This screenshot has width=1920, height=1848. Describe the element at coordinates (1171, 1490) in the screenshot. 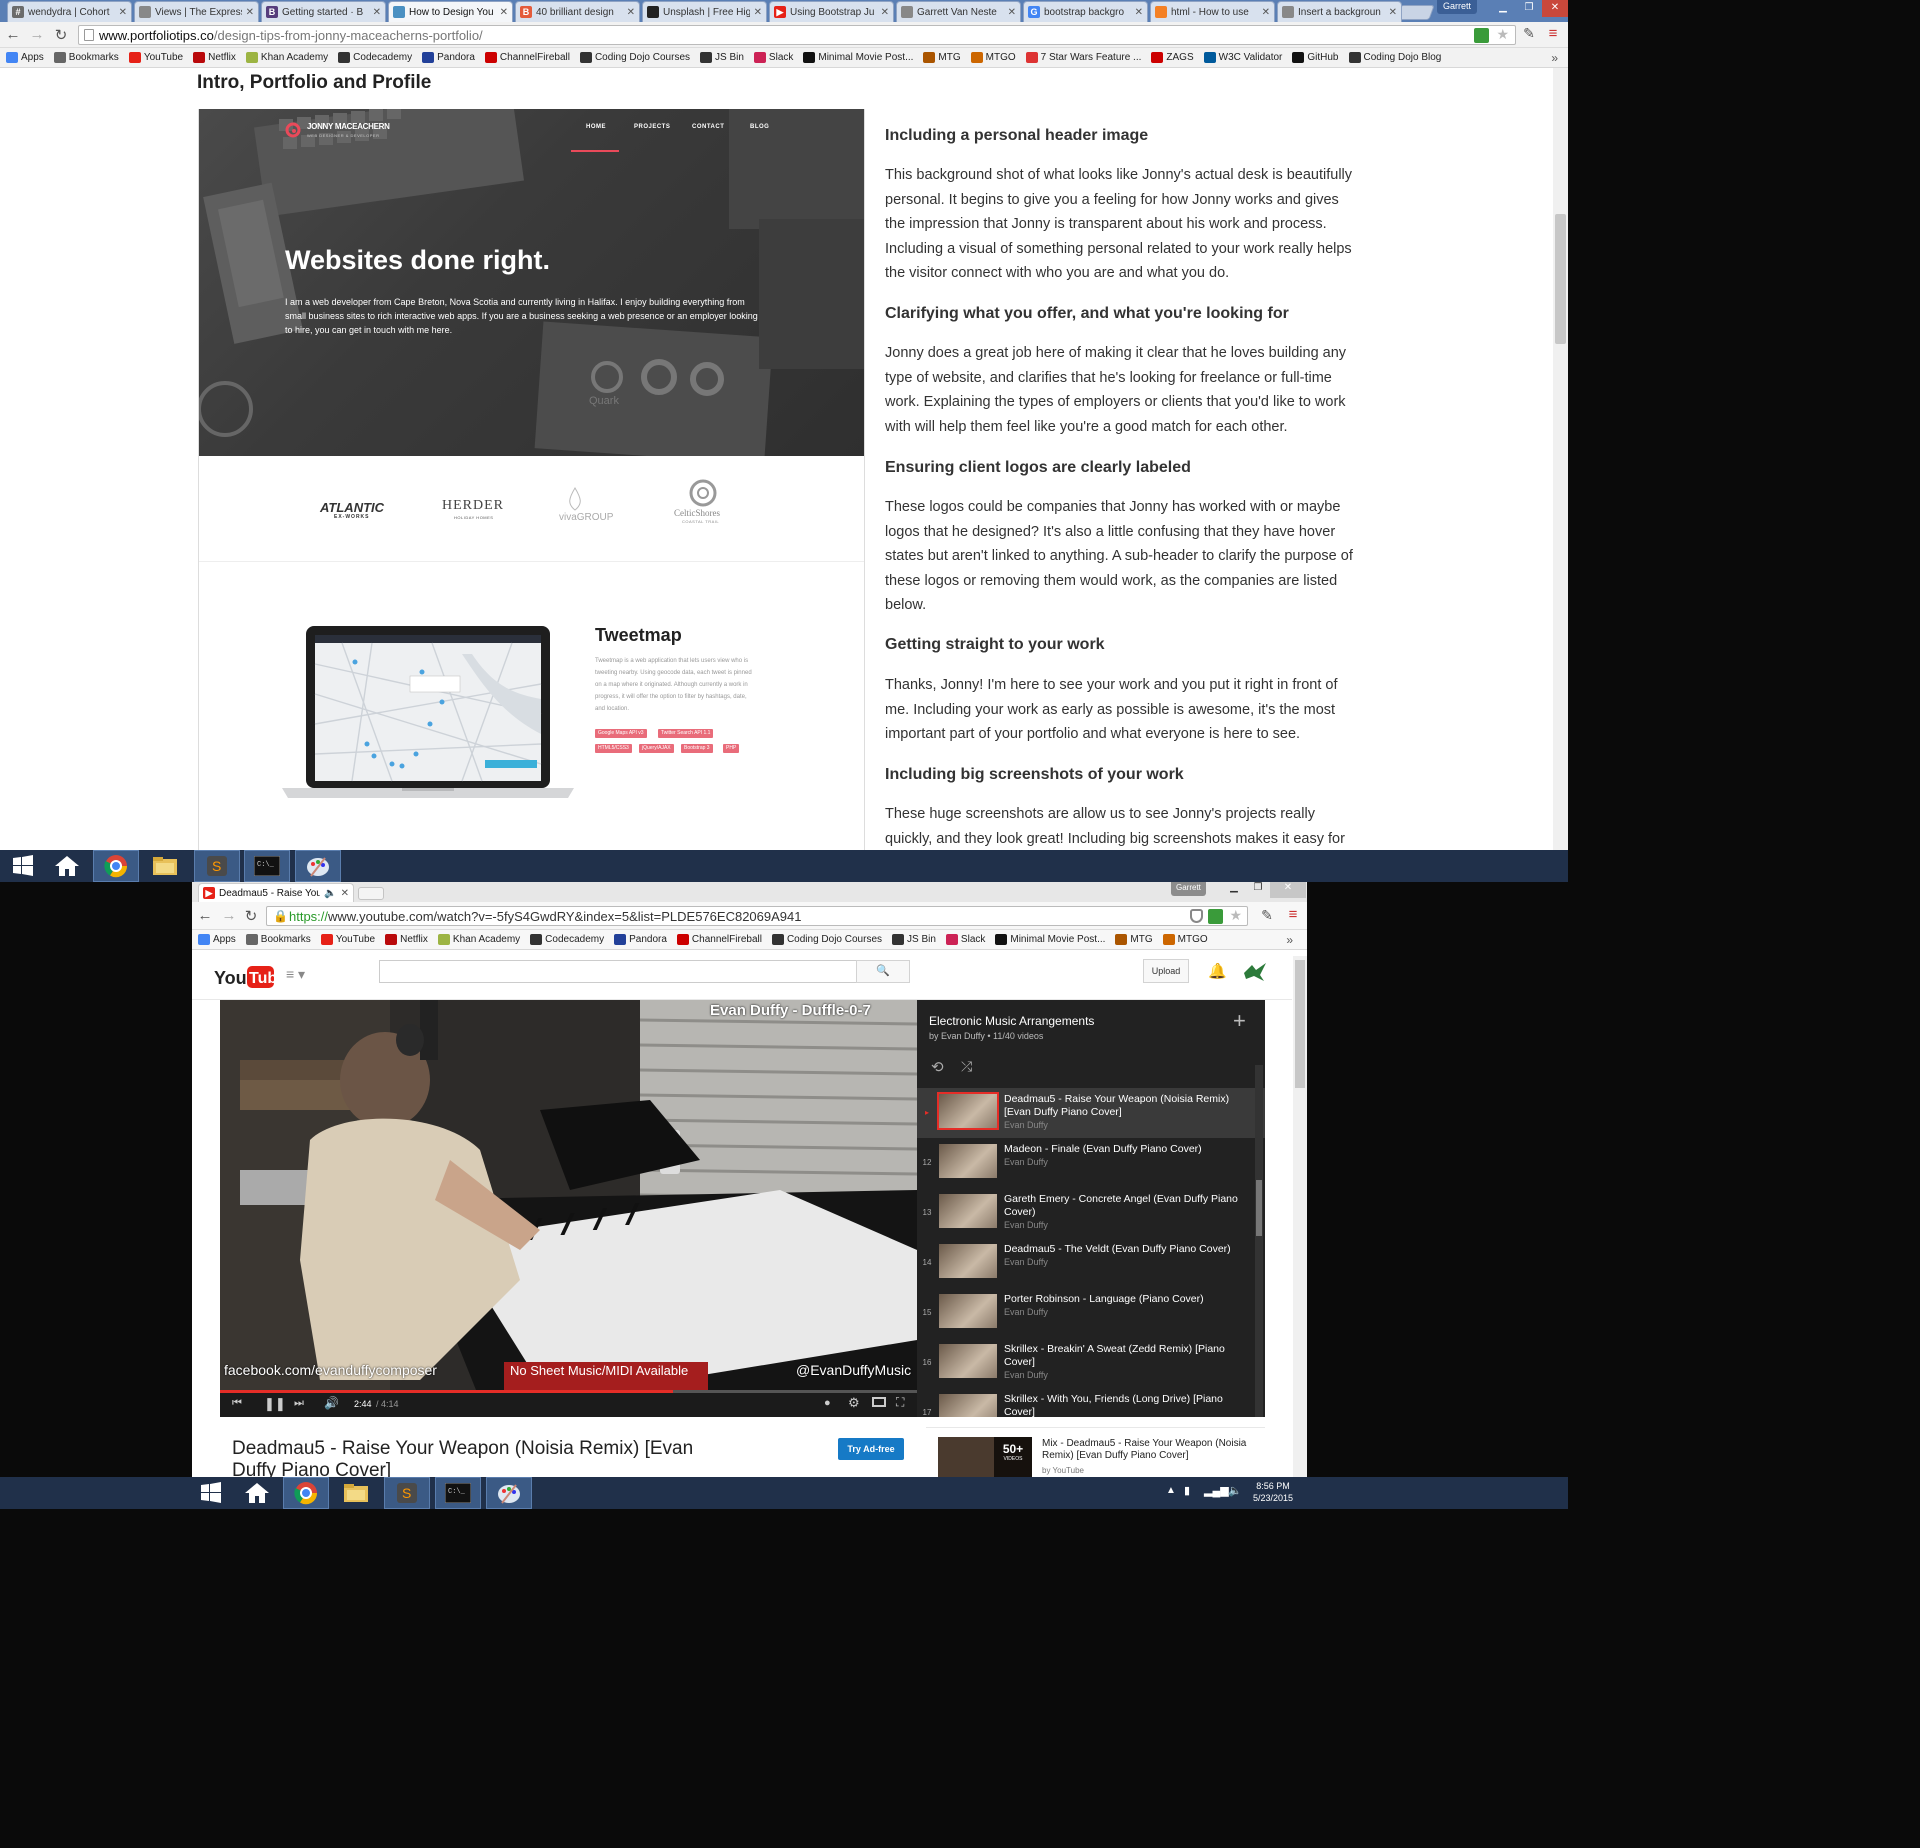

I see `tray-expand-icon: ▲` at that location.